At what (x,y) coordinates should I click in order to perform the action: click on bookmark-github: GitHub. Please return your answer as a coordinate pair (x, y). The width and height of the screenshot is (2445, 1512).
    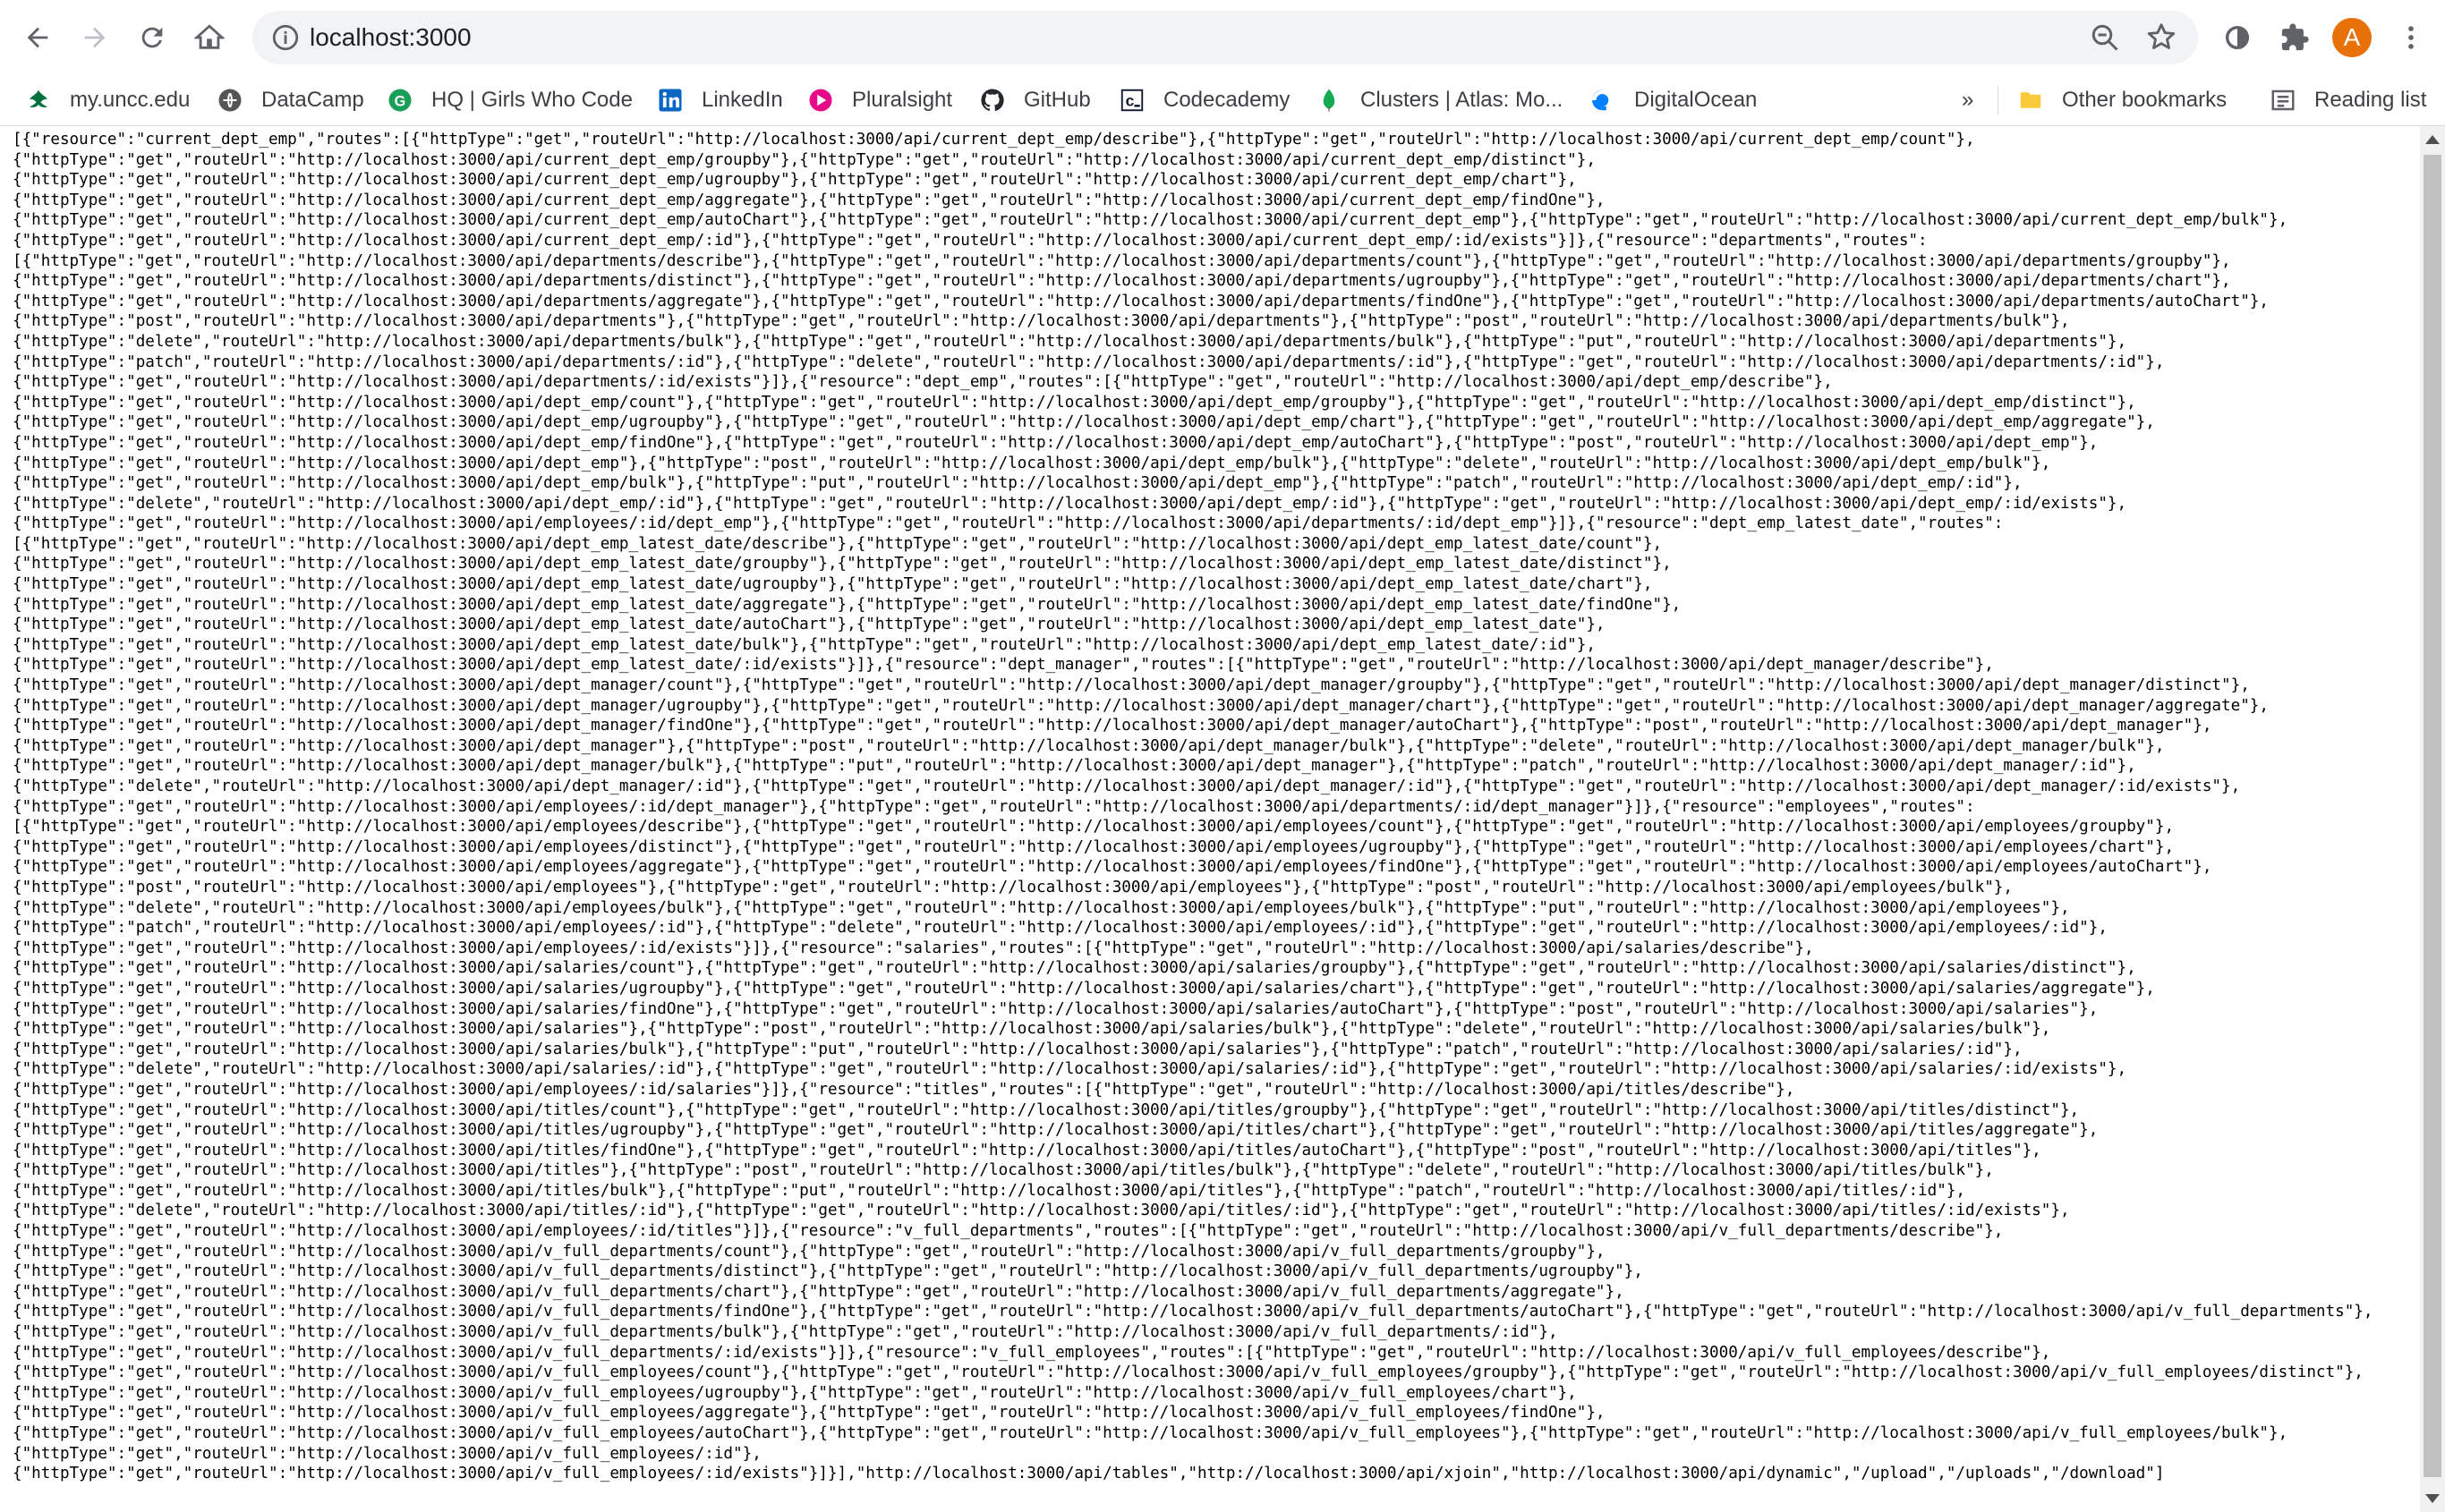
    Looking at the image, I should click on (1035, 100).